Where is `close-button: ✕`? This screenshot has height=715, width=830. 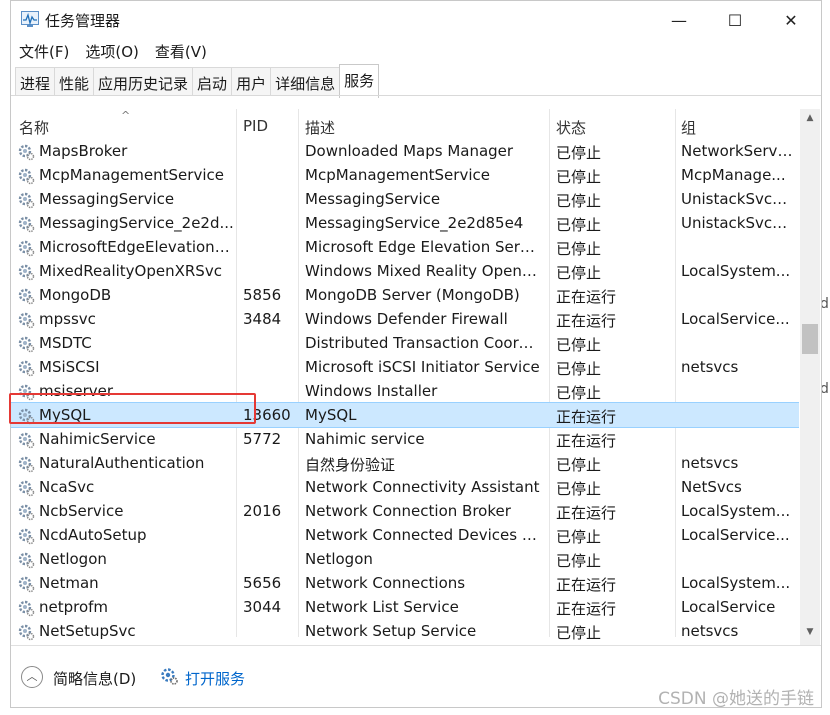
close-button: ✕ is located at coordinates (791, 20).